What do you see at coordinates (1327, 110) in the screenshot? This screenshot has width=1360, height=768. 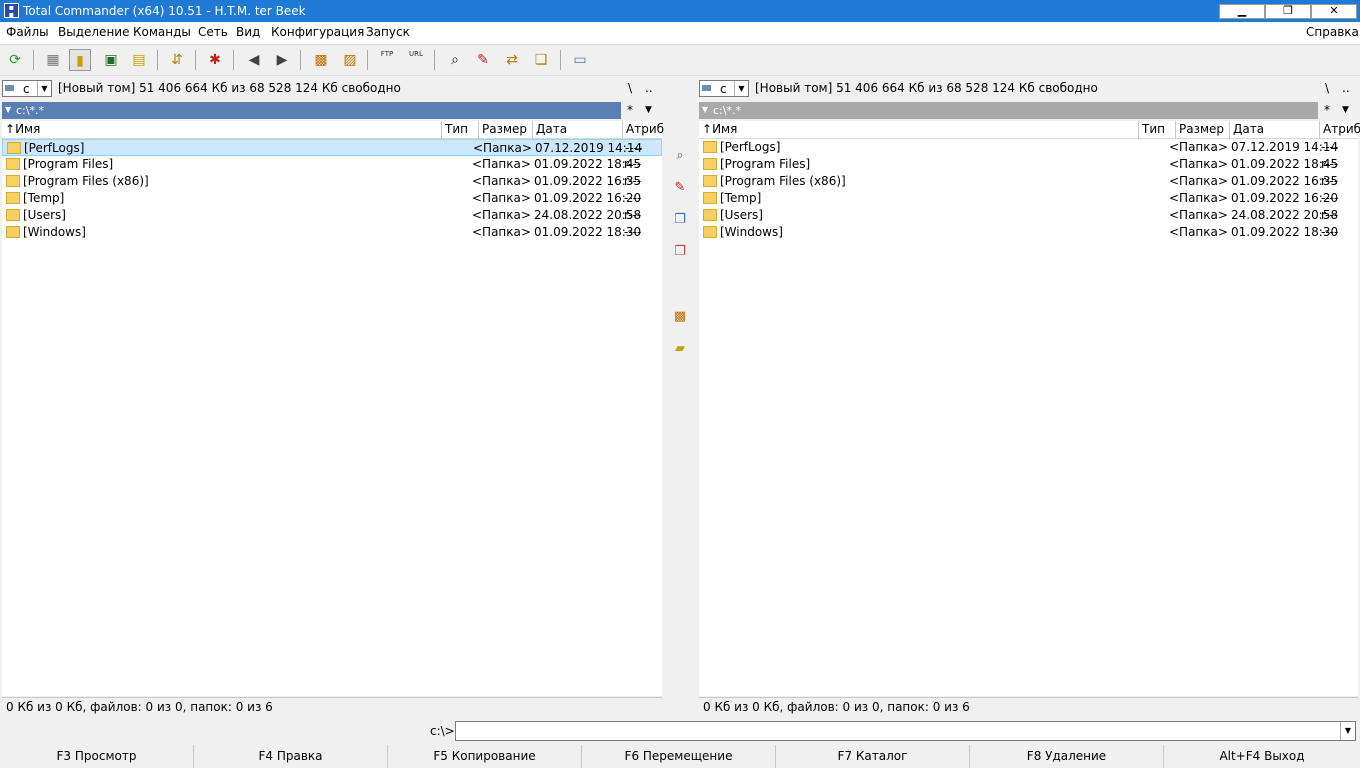 I see `right-filter-button: *` at bounding box center [1327, 110].